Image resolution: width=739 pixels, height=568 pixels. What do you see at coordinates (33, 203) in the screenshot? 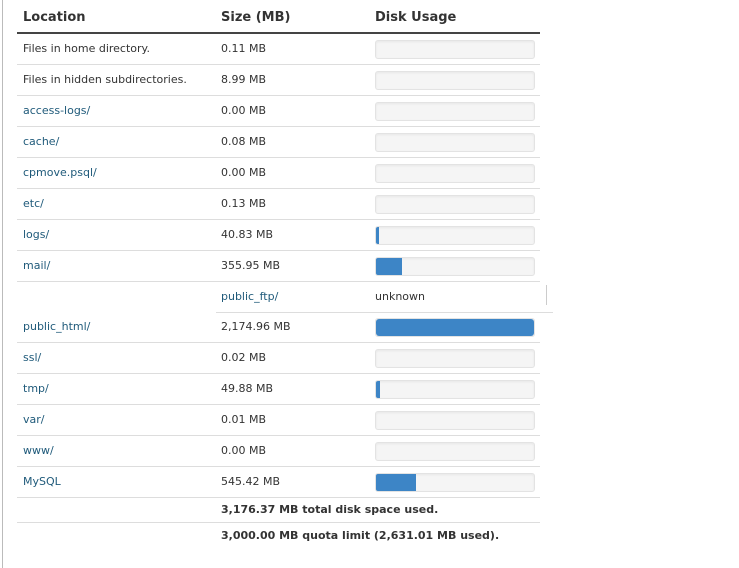
I see `folder-link-etc: etc/` at bounding box center [33, 203].